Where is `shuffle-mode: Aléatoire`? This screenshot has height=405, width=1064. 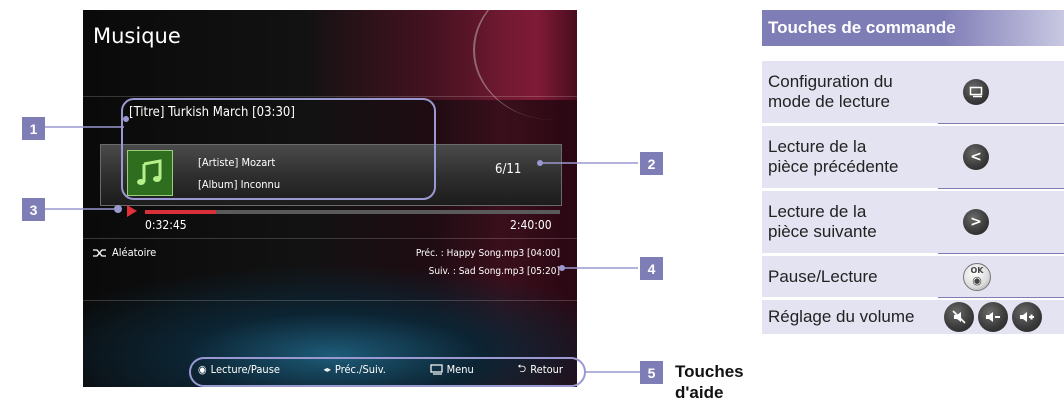
shuffle-mode: Aléatoire is located at coordinates (124, 252).